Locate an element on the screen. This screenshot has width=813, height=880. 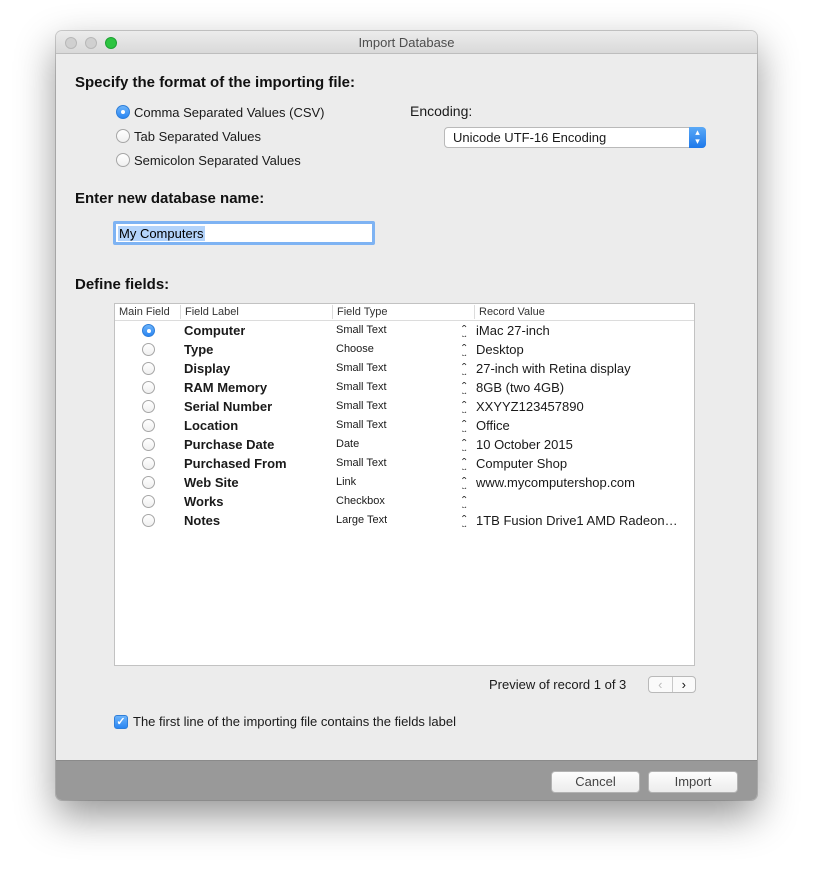
record-value: Computer Shop is located at coordinates (522, 463).